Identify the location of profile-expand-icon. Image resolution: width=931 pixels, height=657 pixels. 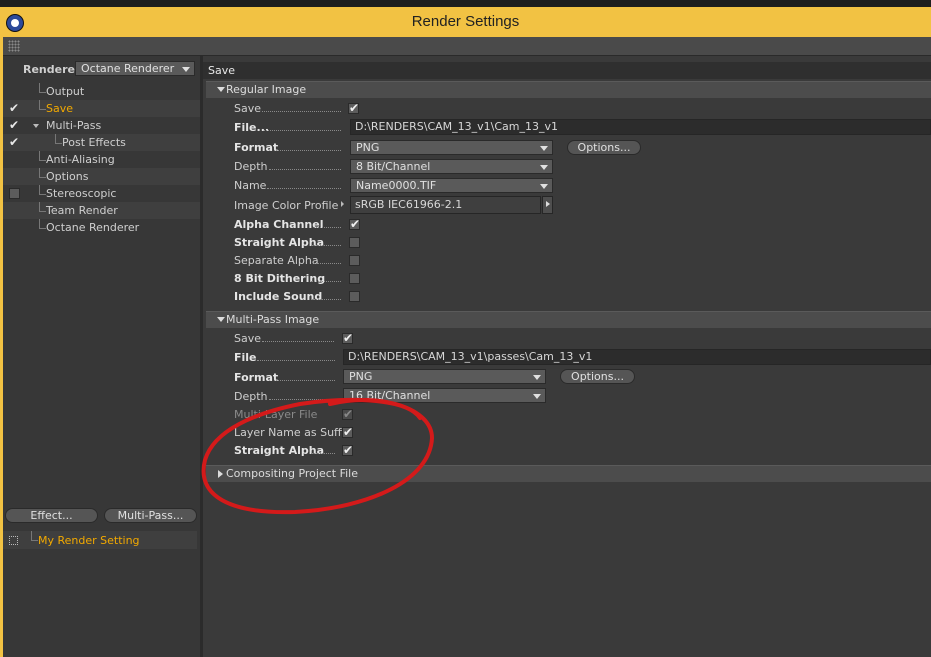
(342, 204).